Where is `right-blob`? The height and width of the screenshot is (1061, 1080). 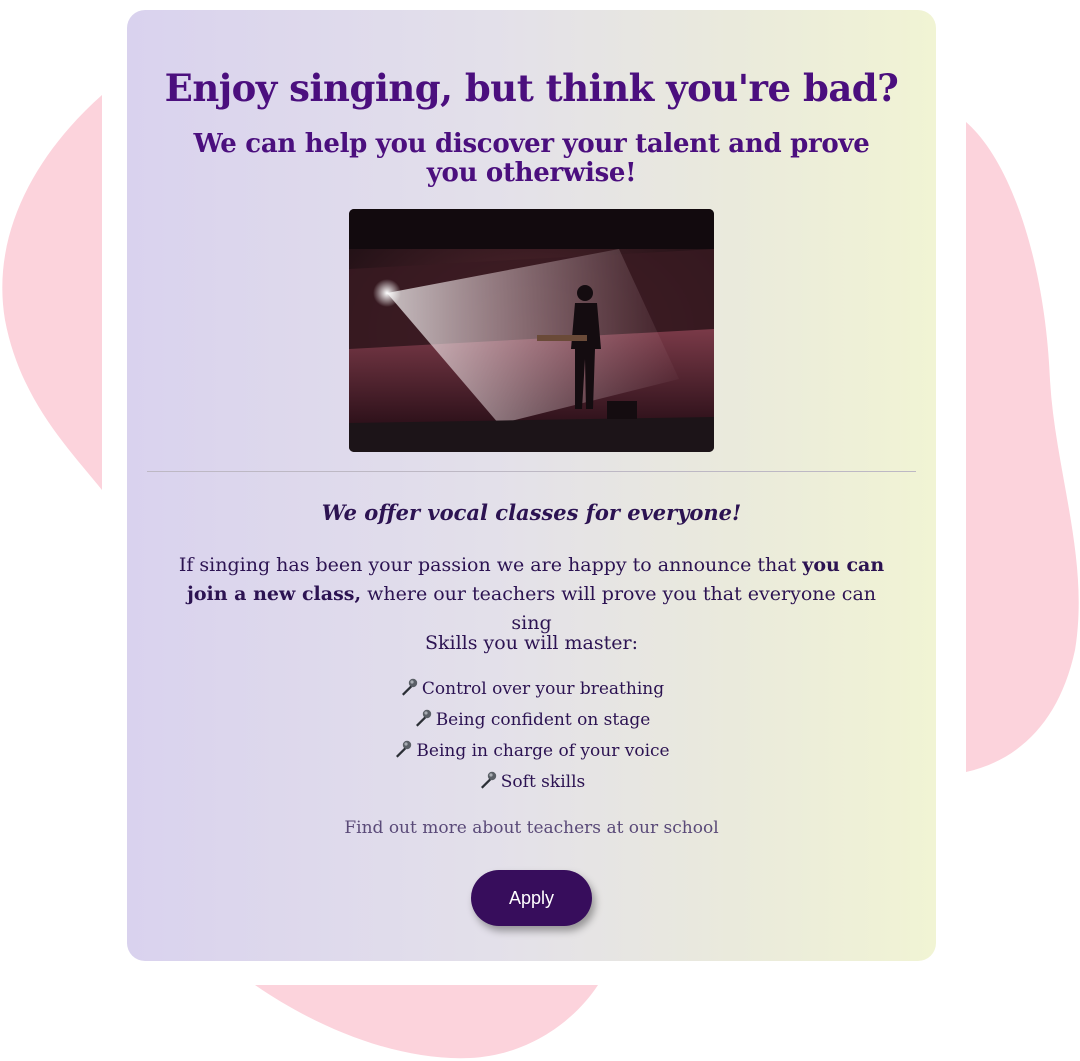
right-blob is located at coordinates (1022, 447).